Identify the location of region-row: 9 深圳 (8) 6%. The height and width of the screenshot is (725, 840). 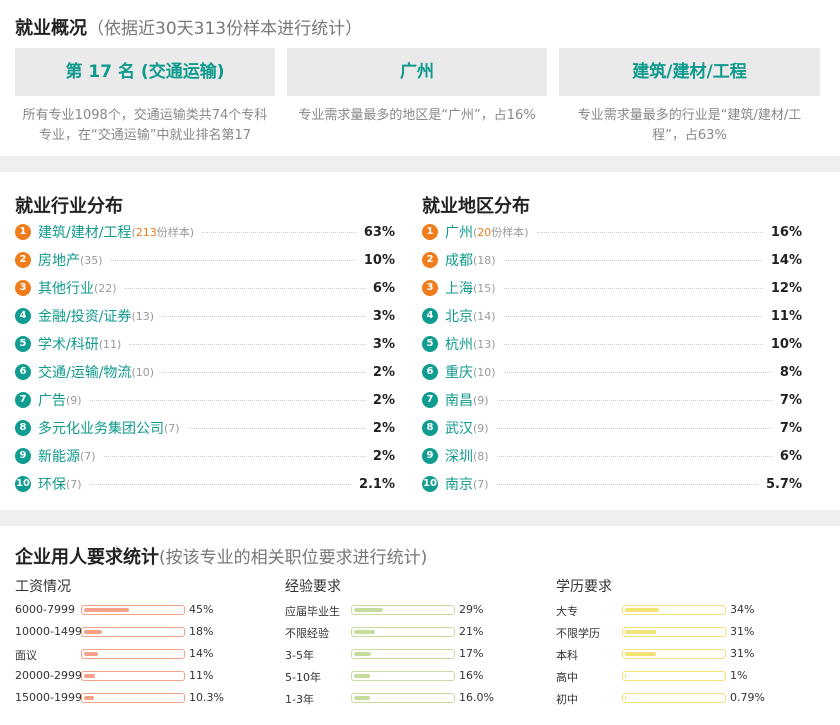
(612, 456).